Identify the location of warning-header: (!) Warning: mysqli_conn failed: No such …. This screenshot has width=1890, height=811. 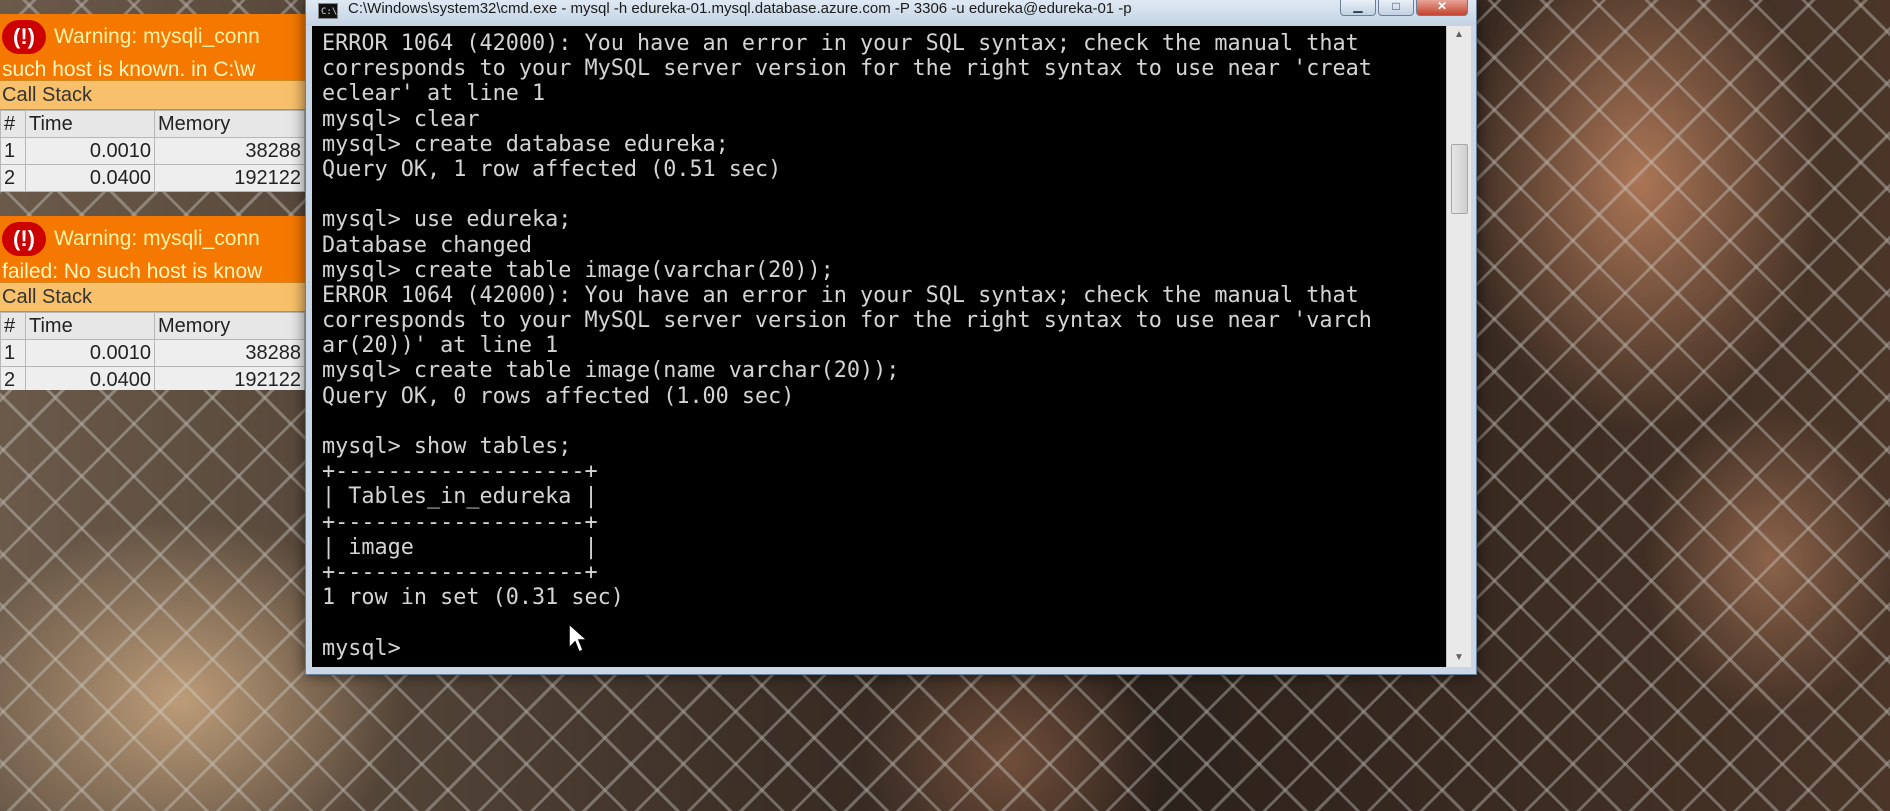
(152, 249).